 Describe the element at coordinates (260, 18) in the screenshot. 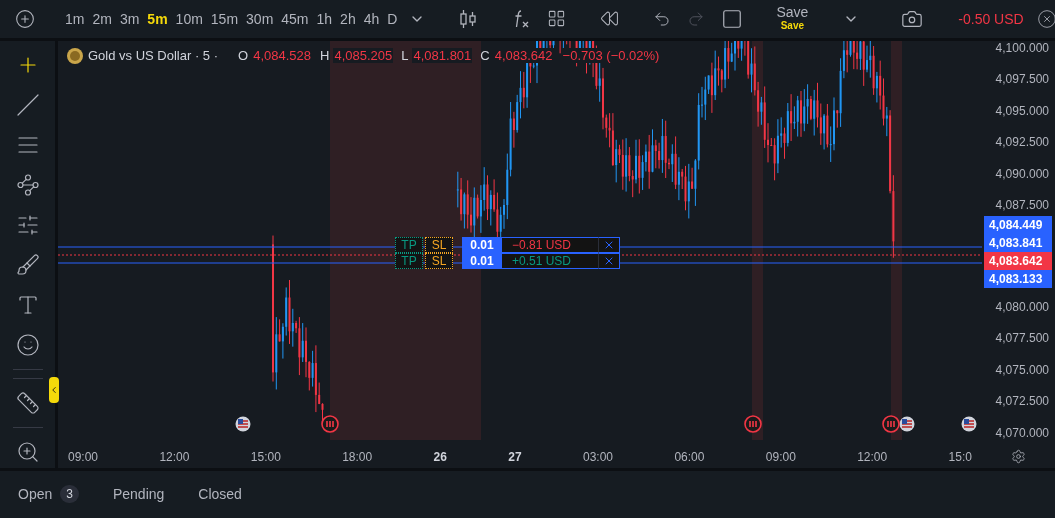

I see `timeframe-button: 30m` at that location.